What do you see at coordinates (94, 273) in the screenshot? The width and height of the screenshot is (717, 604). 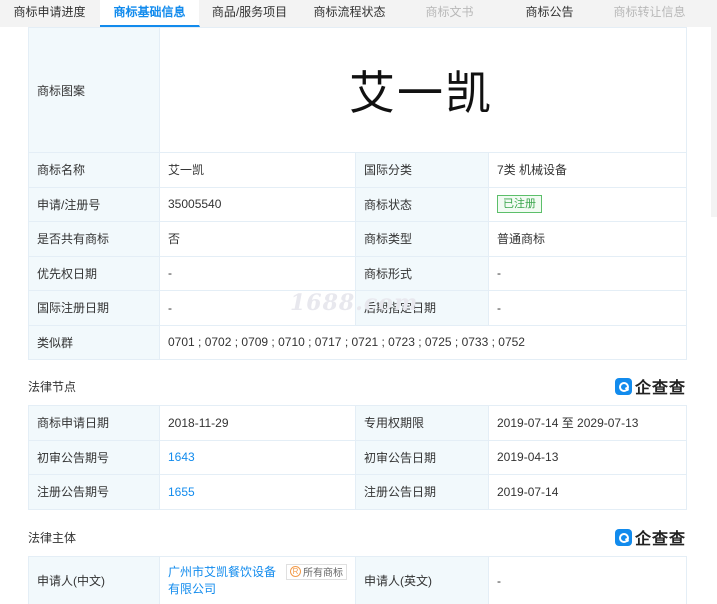 I see `priority-label: 优先权日期` at bounding box center [94, 273].